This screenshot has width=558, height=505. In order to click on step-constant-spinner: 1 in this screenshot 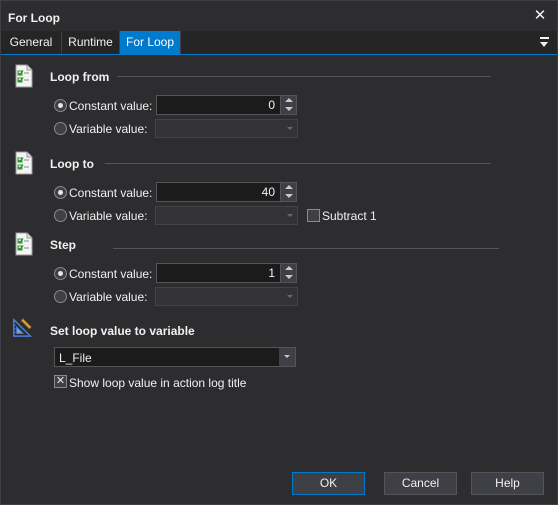, I will do `click(226, 273)`.